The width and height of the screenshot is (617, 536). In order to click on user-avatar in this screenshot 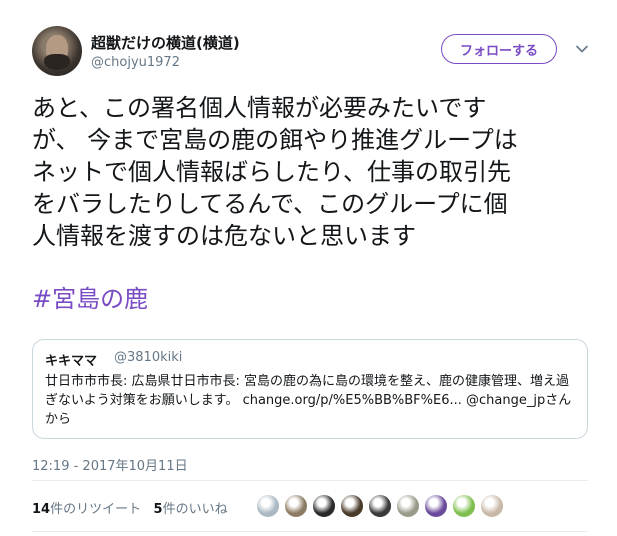, I will do `click(57, 51)`.